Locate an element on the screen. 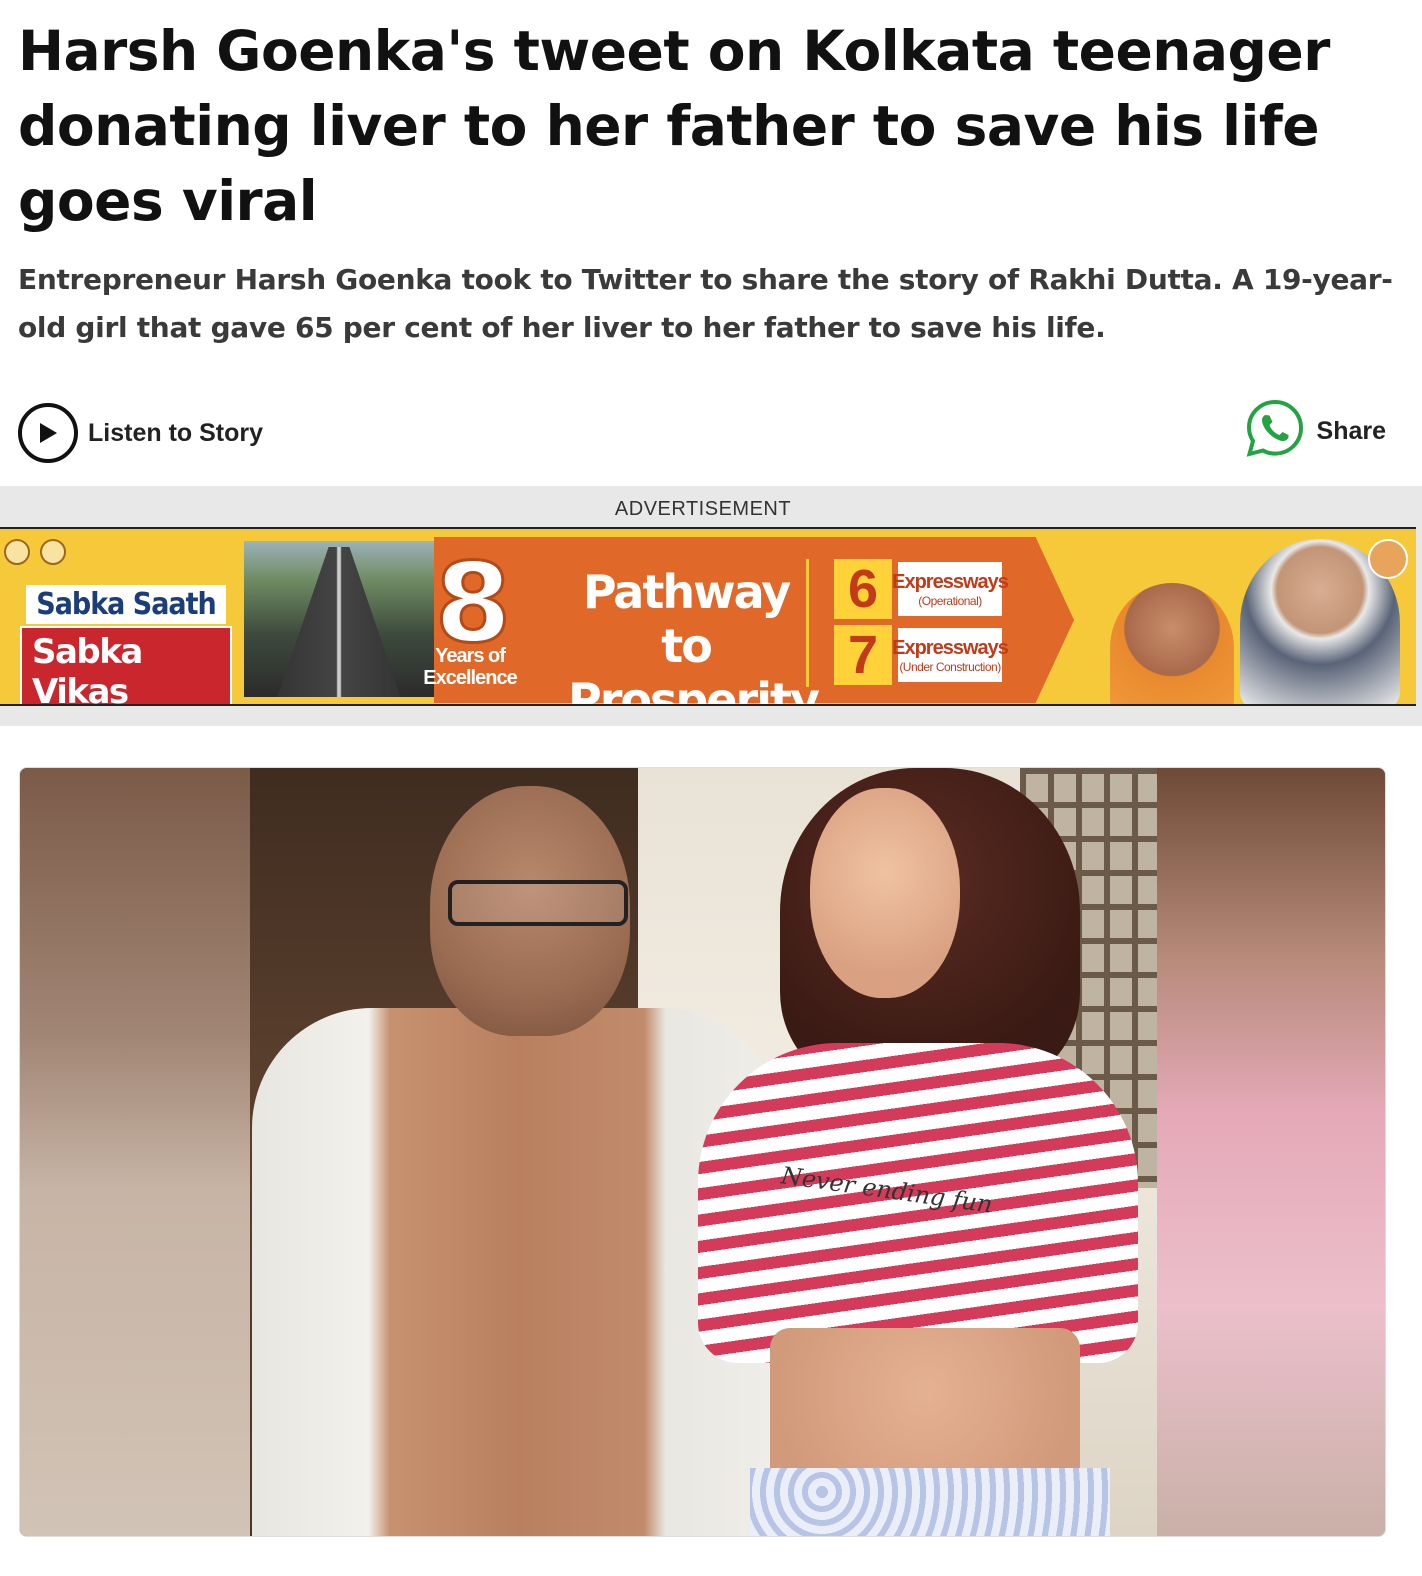 Image resolution: width=1422 pixels, height=1576 pixels. photo-man-glasses is located at coordinates (538, 903).